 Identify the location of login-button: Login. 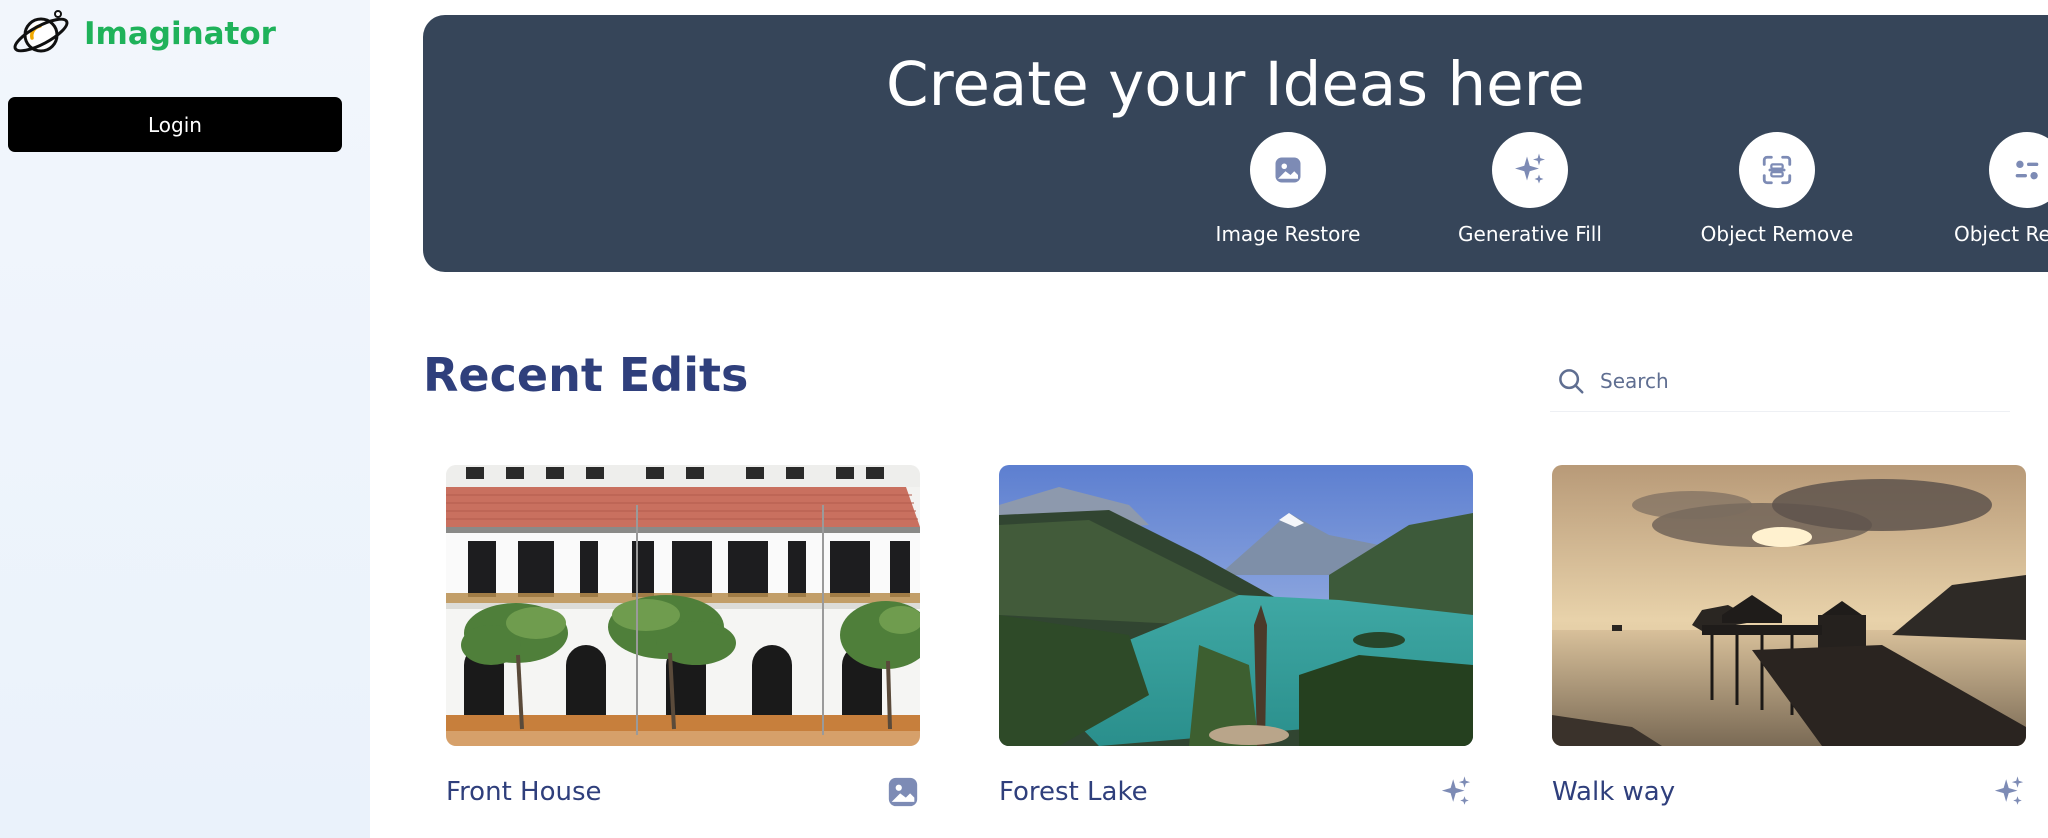
(175, 124).